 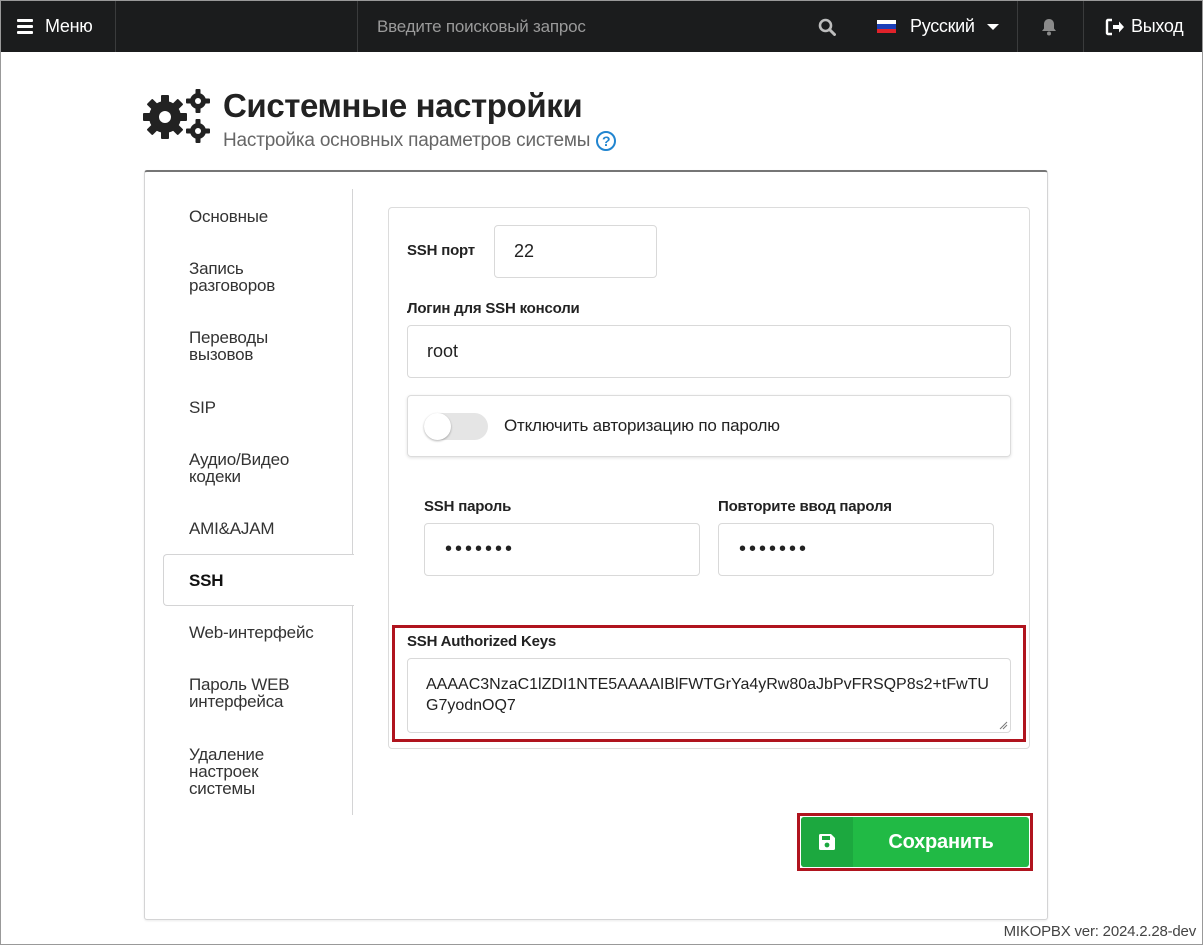 I want to click on page-title: Системные настройки, so click(x=403, y=105).